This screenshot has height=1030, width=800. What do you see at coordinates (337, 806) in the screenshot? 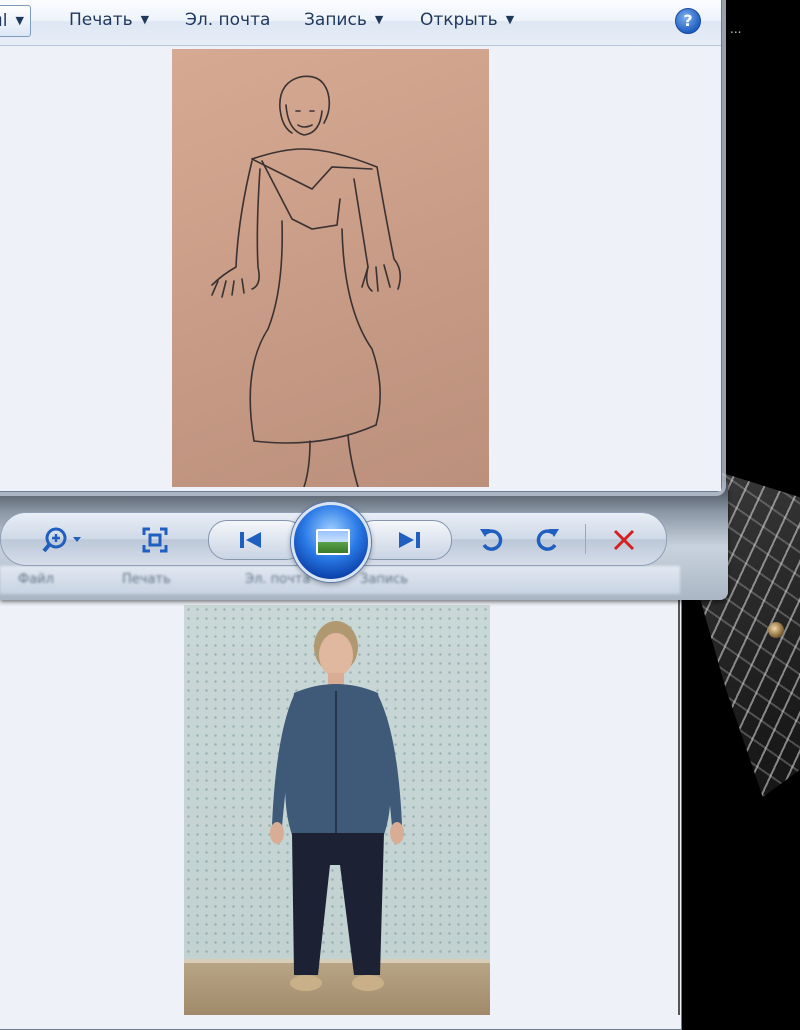
I see `person-figure` at bounding box center [337, 806].